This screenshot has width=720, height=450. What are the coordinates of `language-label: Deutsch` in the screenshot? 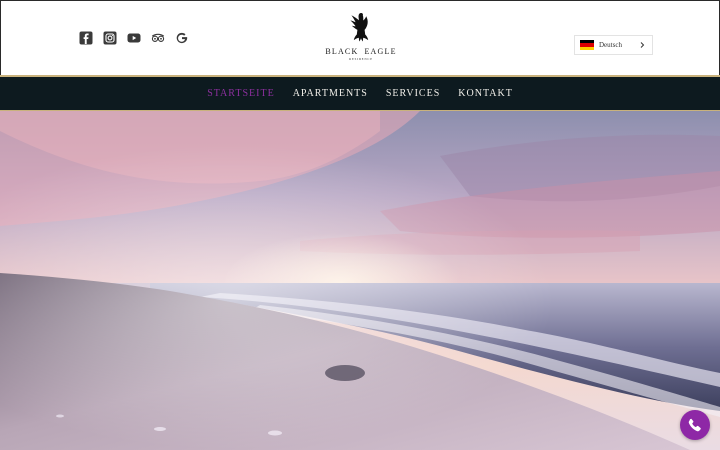 It's located at (610, 45).